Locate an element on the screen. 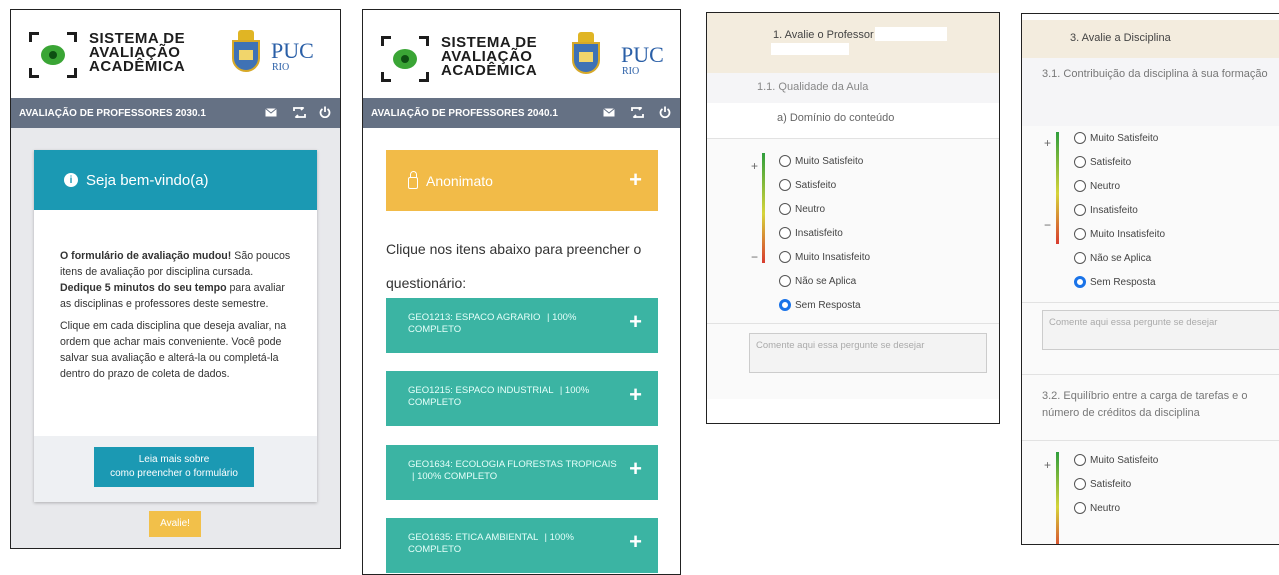  section-title: 3. Avalie a Disciplina is located at coordinates (1120, 38).